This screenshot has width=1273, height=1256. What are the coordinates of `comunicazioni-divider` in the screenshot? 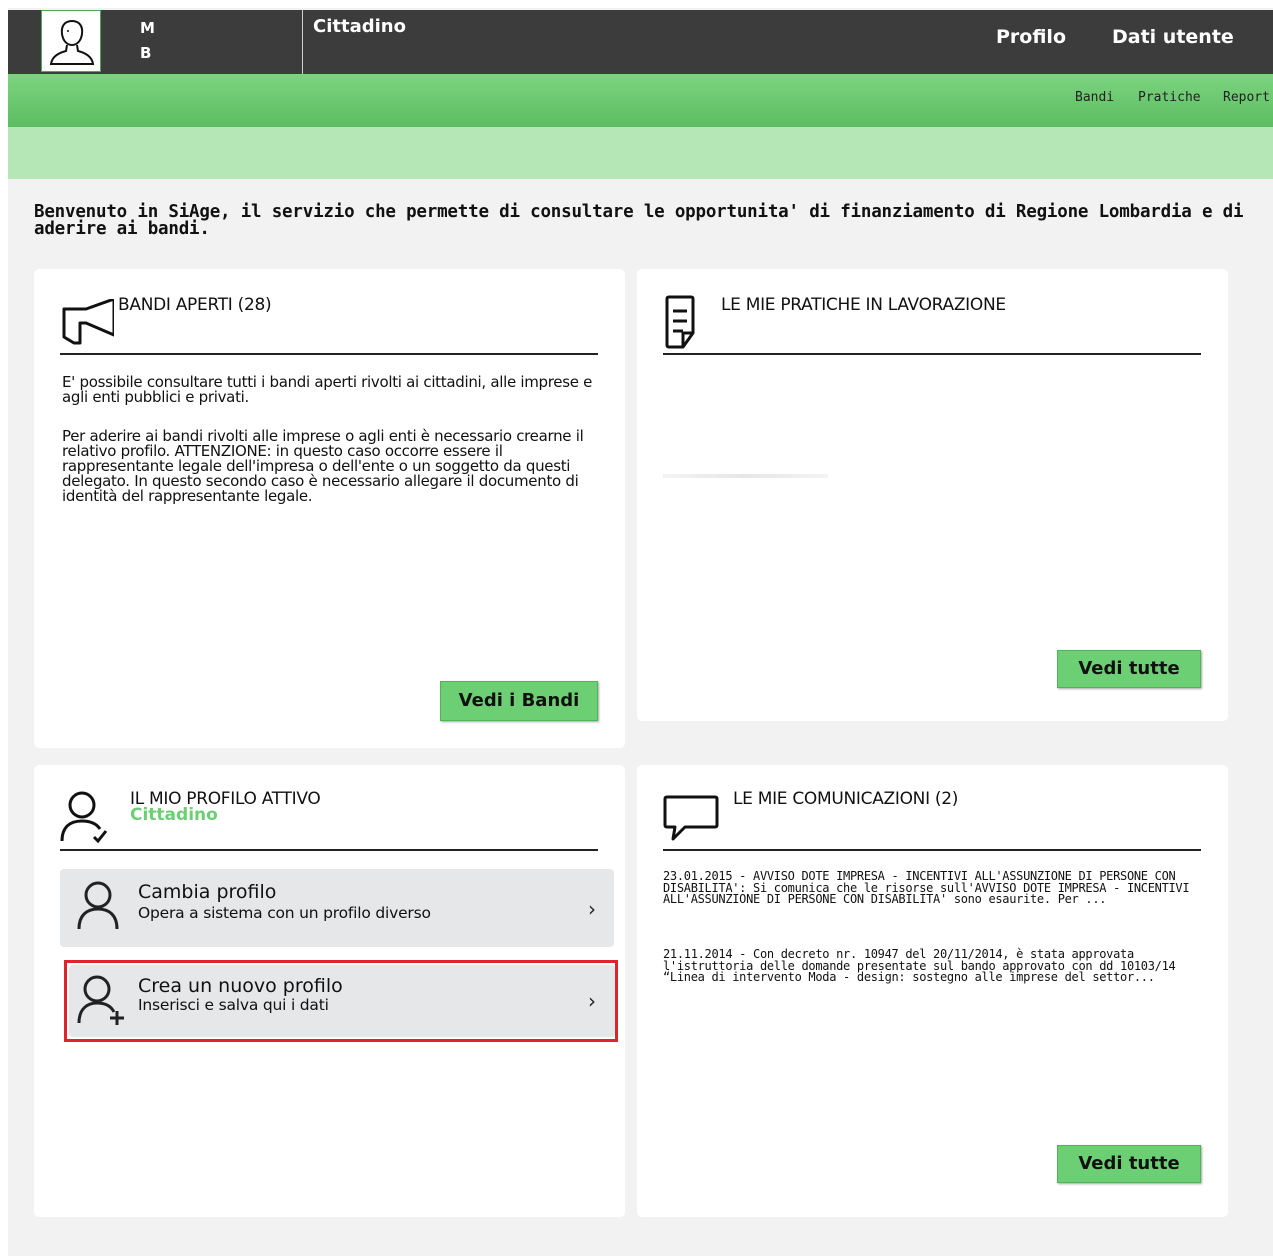 It's located at (932, 850).